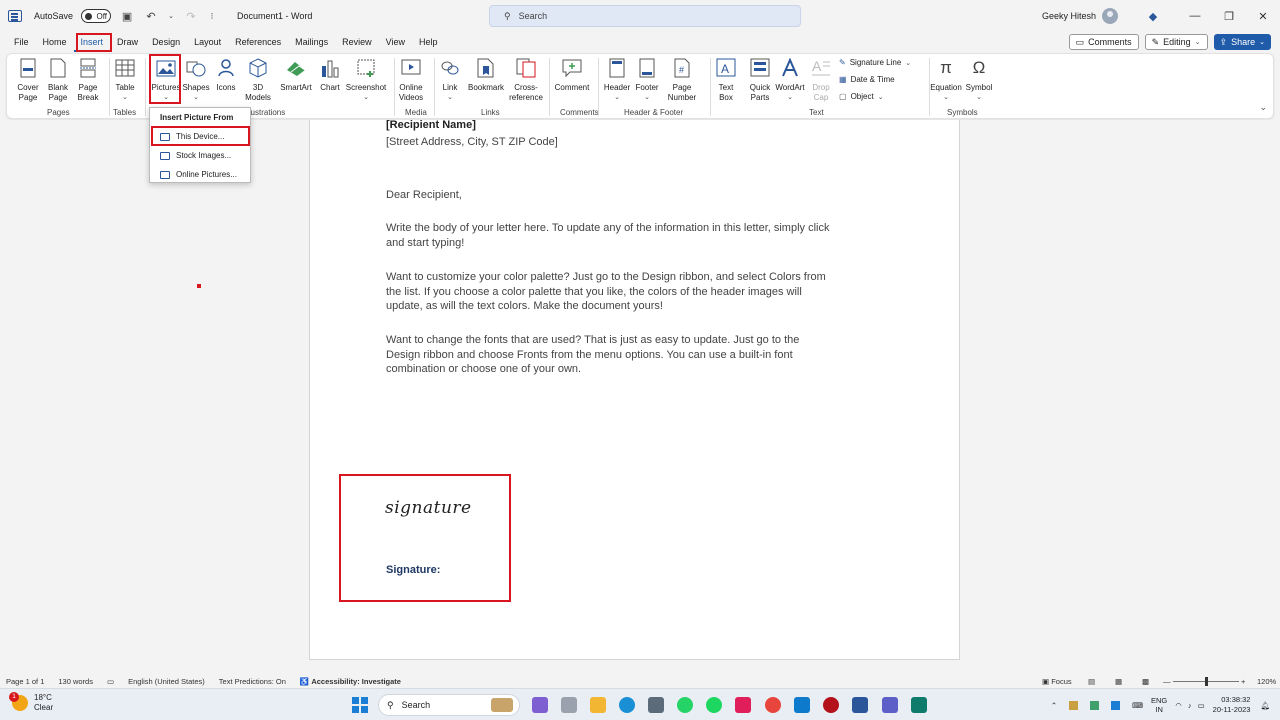 The height and width of the screenshot is (720, 1280). I want to click on designer-diamond-icon: ◆, so click(1153, 16).